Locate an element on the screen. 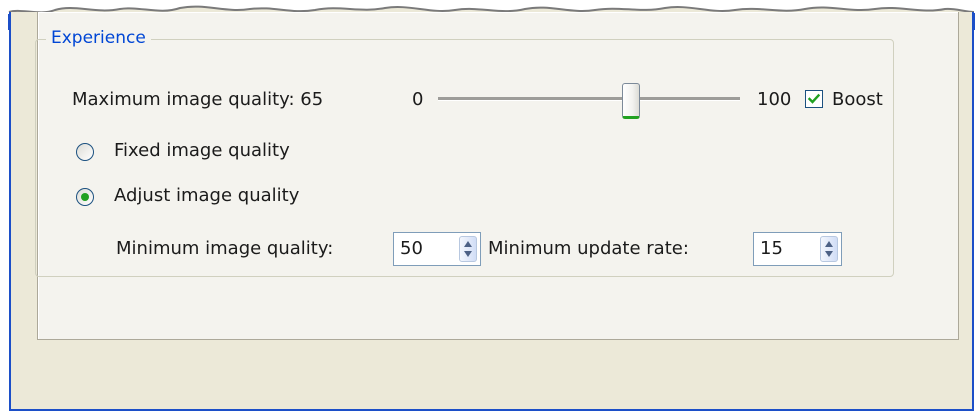 The width and height of the screenshot is (979, 413). max-quality-label: Maximum image quality: 65 is located at coordinates (198, 99).